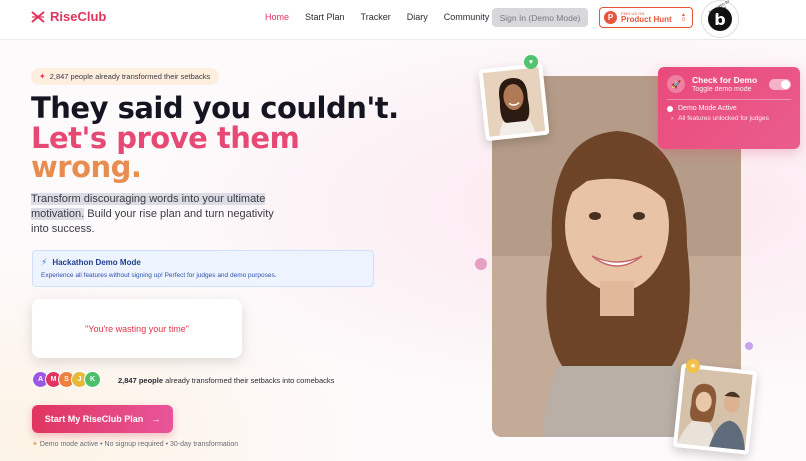 The height and width of the screenshot is (461, 806). Describe the element at coordinates (35, 444) in the screenshot. I see `star-icon: ✦` at that location.